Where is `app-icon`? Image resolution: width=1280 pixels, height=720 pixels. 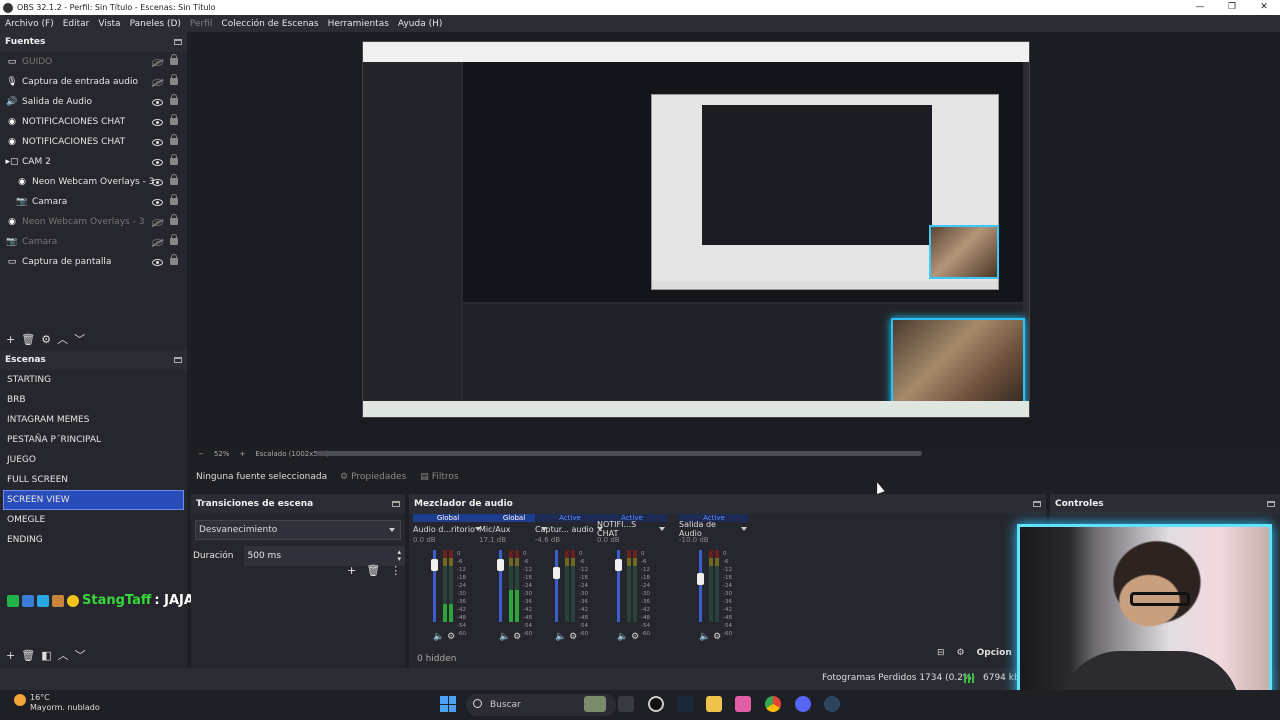 app-icon is located at coordinates (743, 704).